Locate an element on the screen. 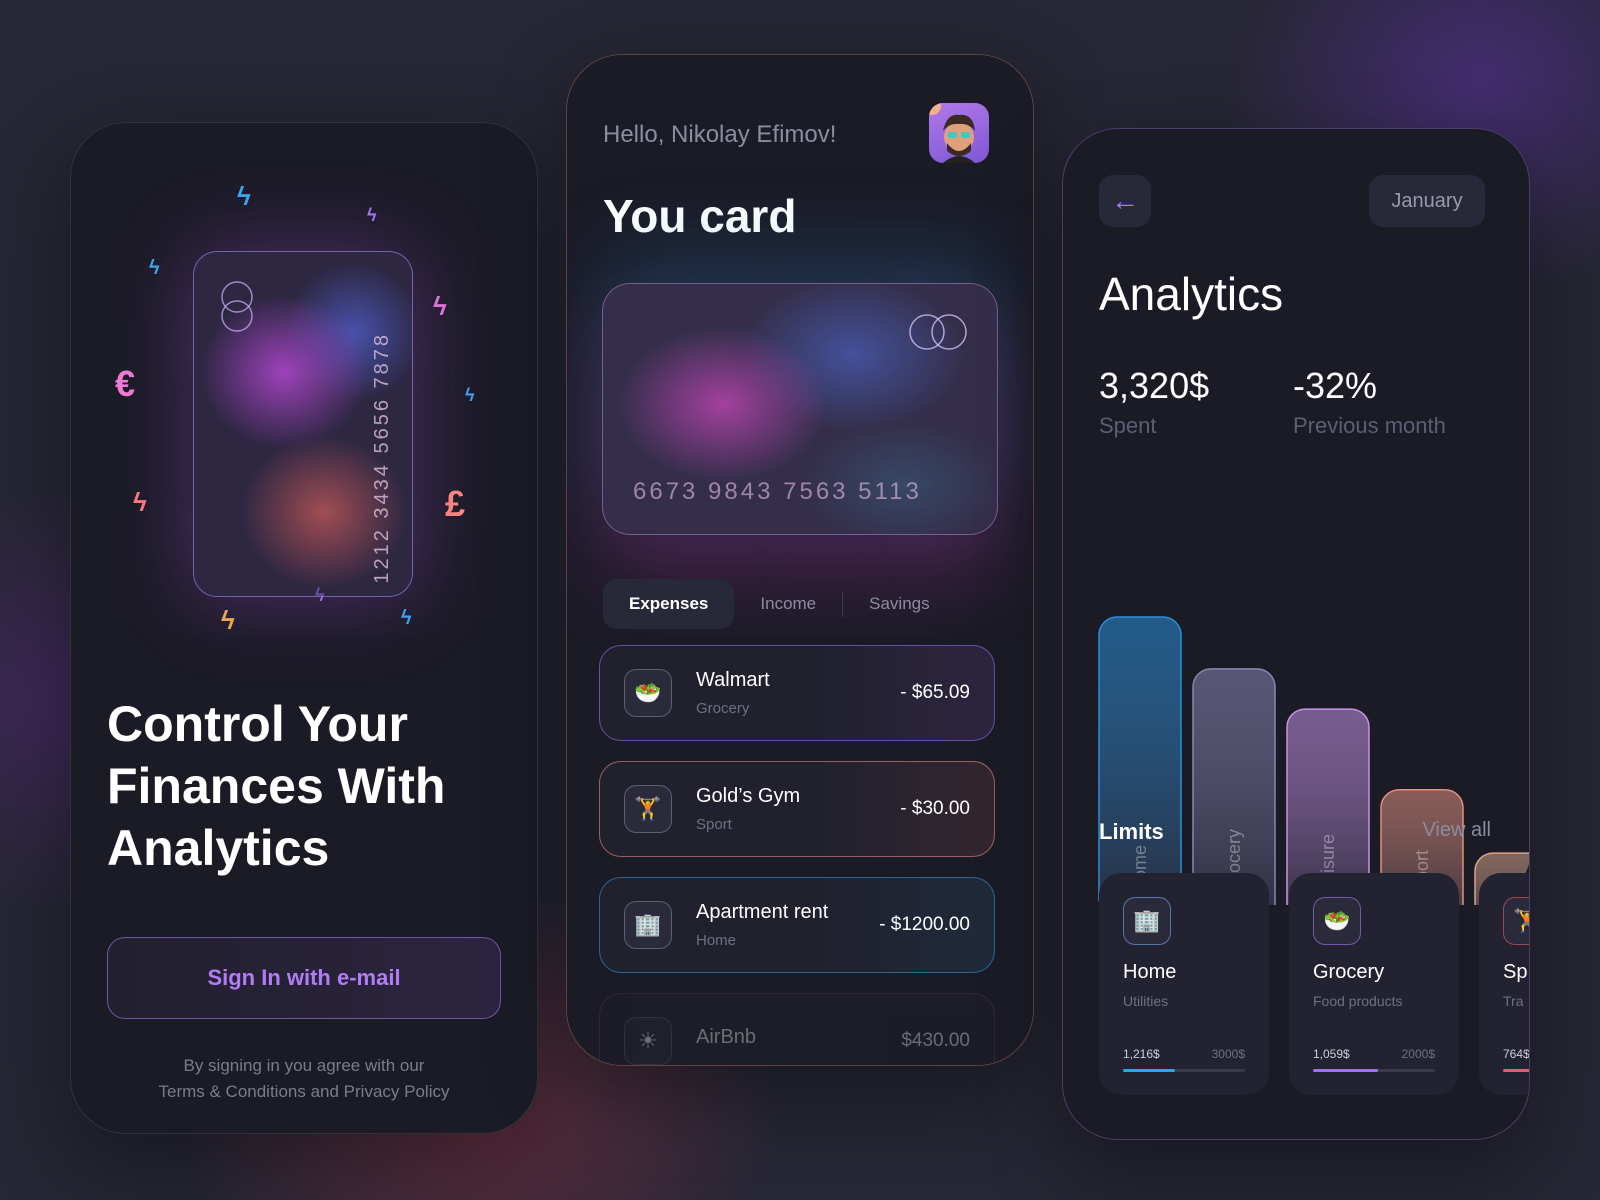 The width and height of the screenshot is (1600, 1200). limit-current: 1,059$ is located at coordinates (1331, 1054).